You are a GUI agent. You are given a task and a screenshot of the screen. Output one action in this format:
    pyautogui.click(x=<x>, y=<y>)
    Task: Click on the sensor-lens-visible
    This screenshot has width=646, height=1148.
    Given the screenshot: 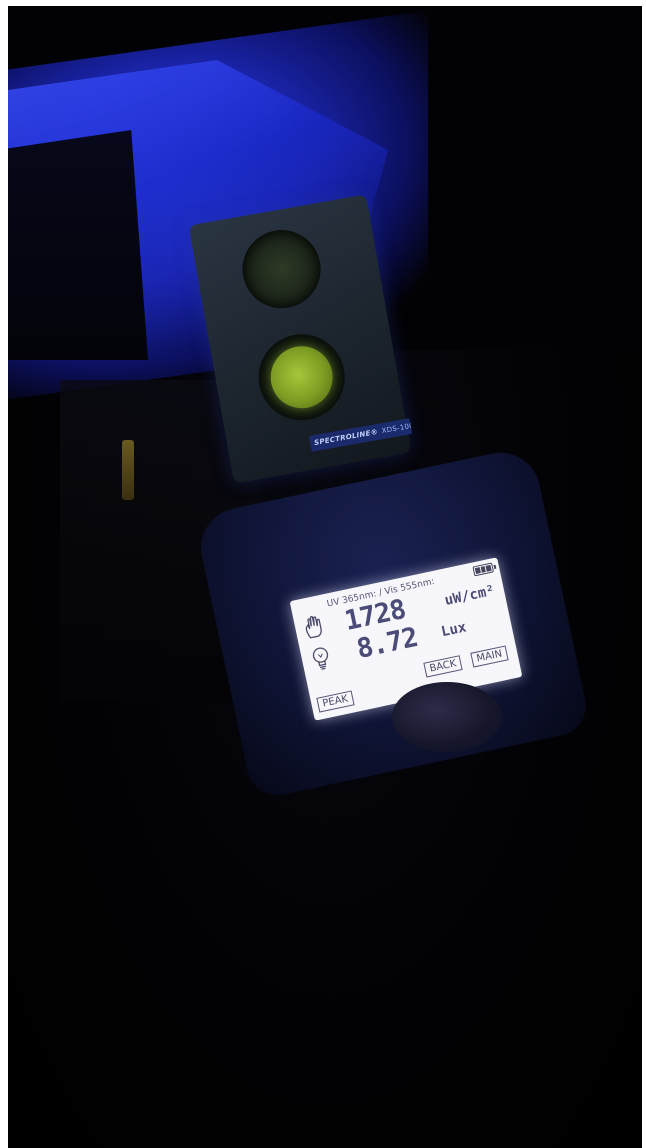 What is the action you would take?
    pyautogui.click(x=301, y=377)
    